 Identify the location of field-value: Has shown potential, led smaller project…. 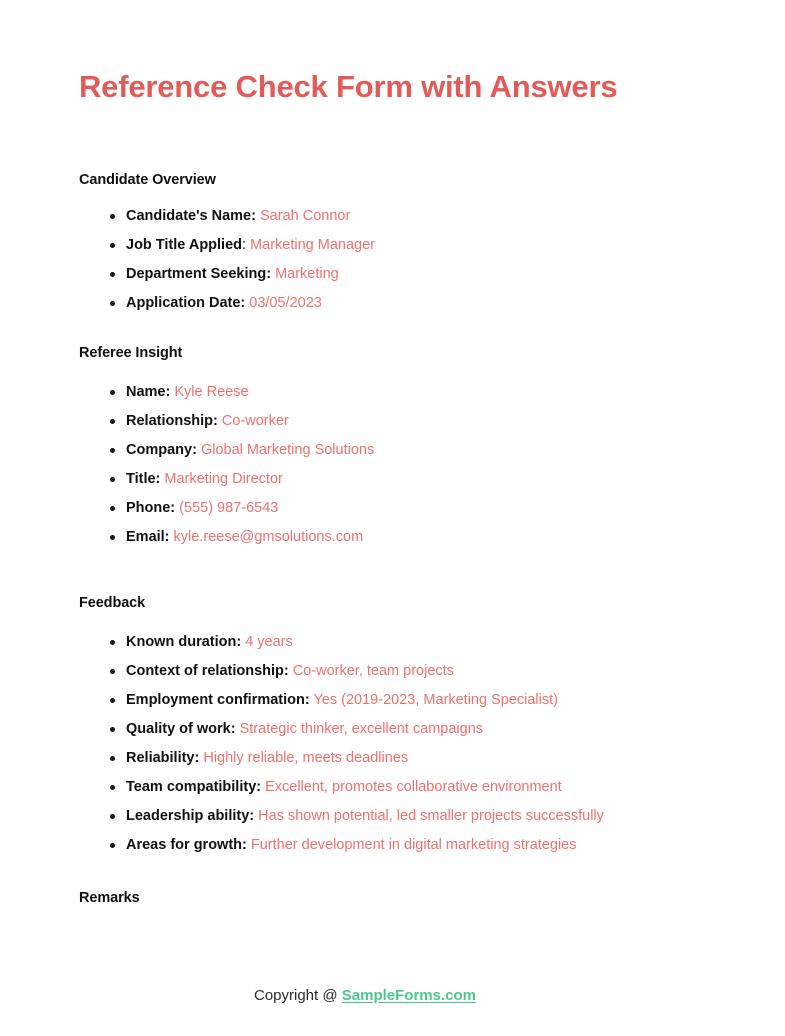
(431, 816).